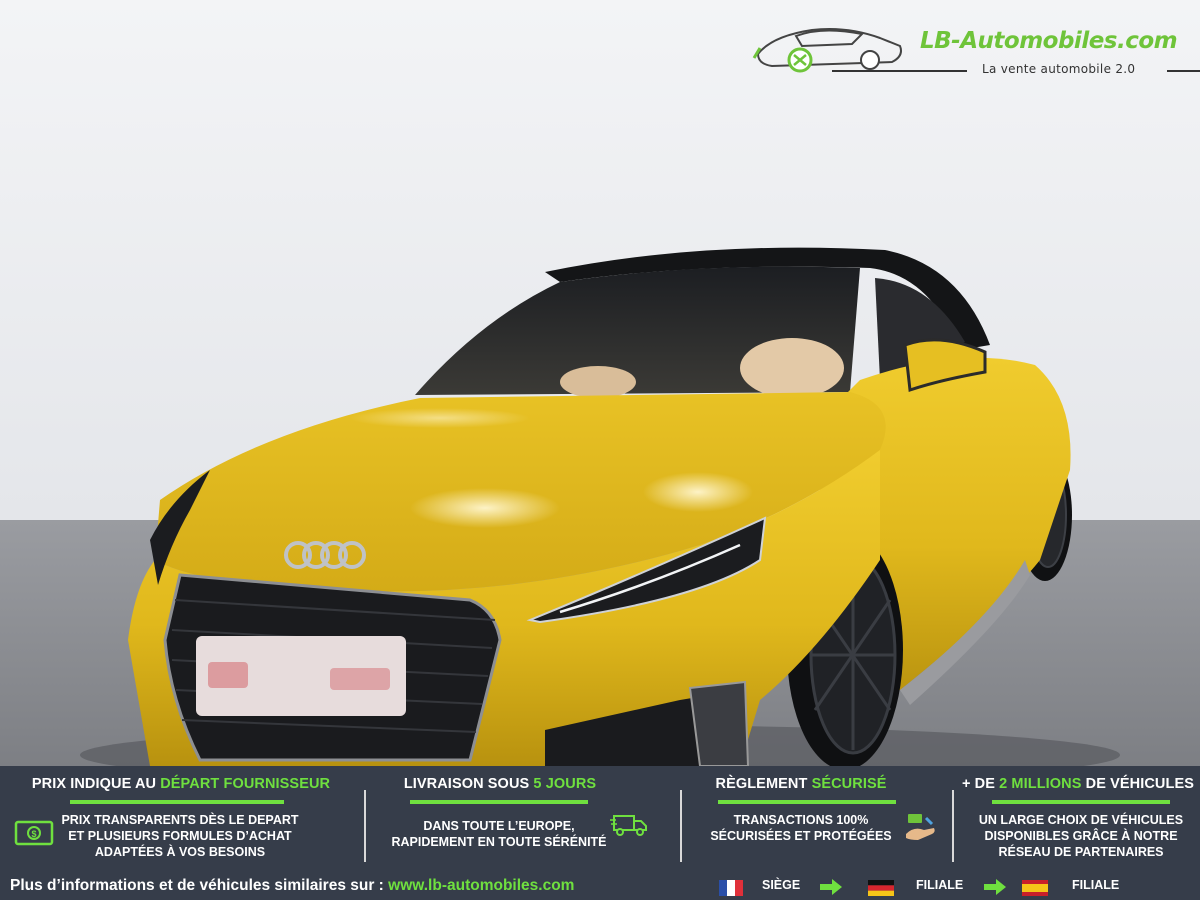 This screenshot has height=900, width=1200. I want to click on vehicles-heading: + DE 2 MILLIONS DE VÉHICULES, so click(1078, 784).